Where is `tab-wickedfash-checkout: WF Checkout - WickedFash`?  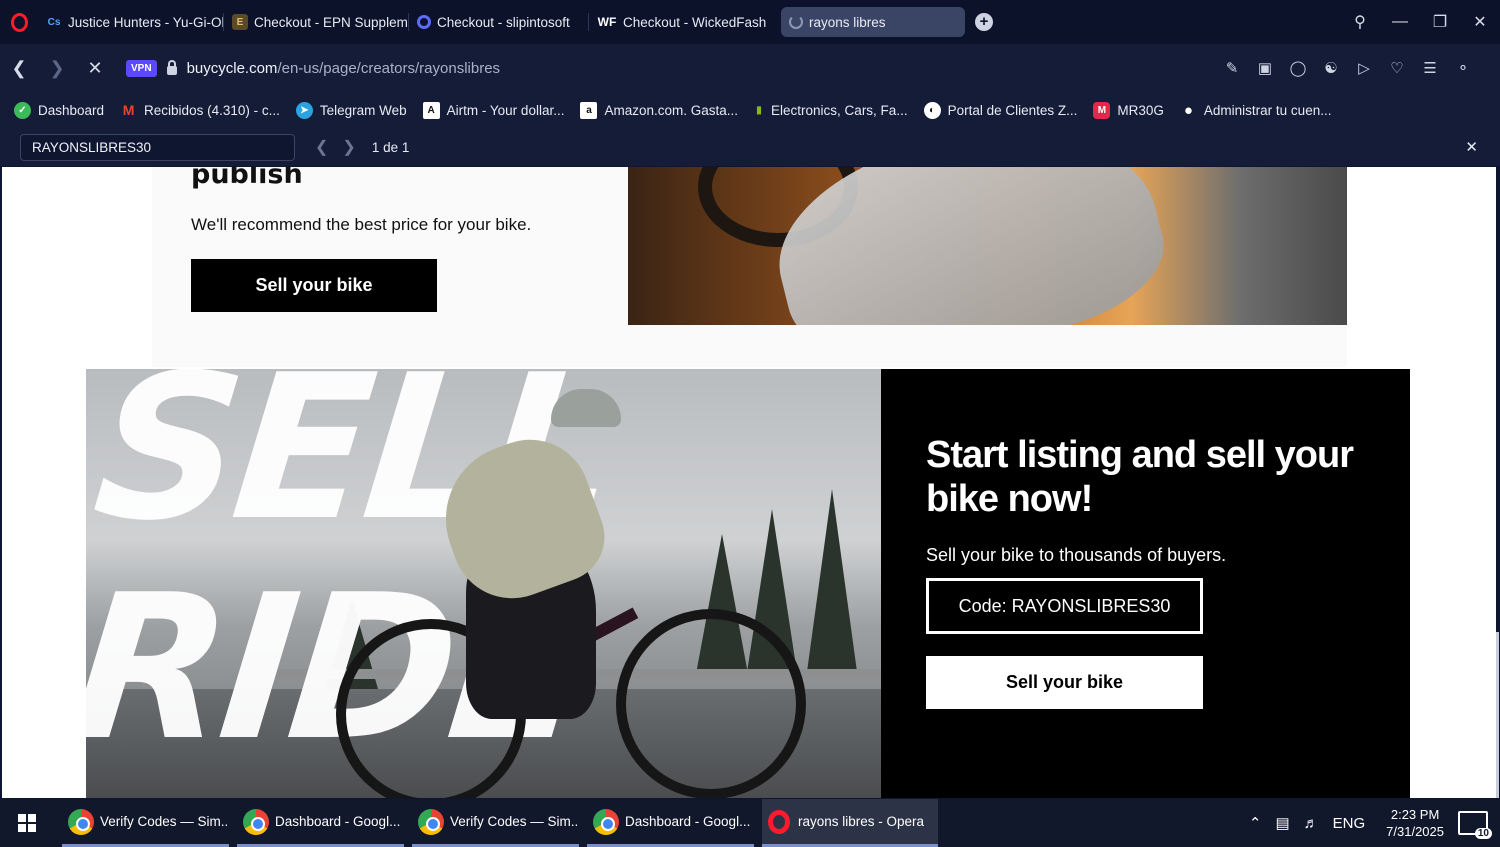 tab-wickedfash-checkout: WF Checkout - WickedFash is located at coordinates (681, 22).